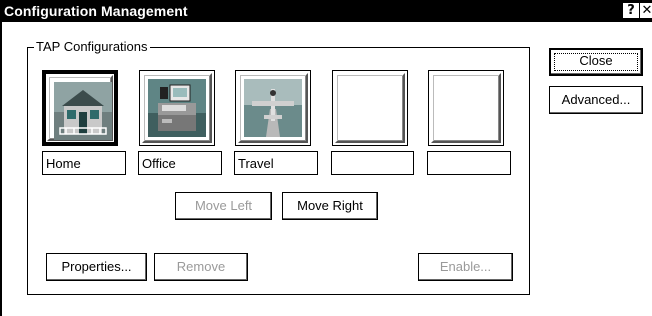 This screenshot has height=316, width=652. Describe the element at coordinates (201, 267) in the screenshot. I see `remove-button: Remove` at that location.